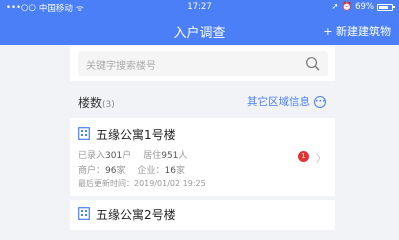 Image resolution: width=399 pixels, height=240 pixels. I want to click on last-updated: 最后更新时间：2019/01/02 19:25, so click(142, 183).